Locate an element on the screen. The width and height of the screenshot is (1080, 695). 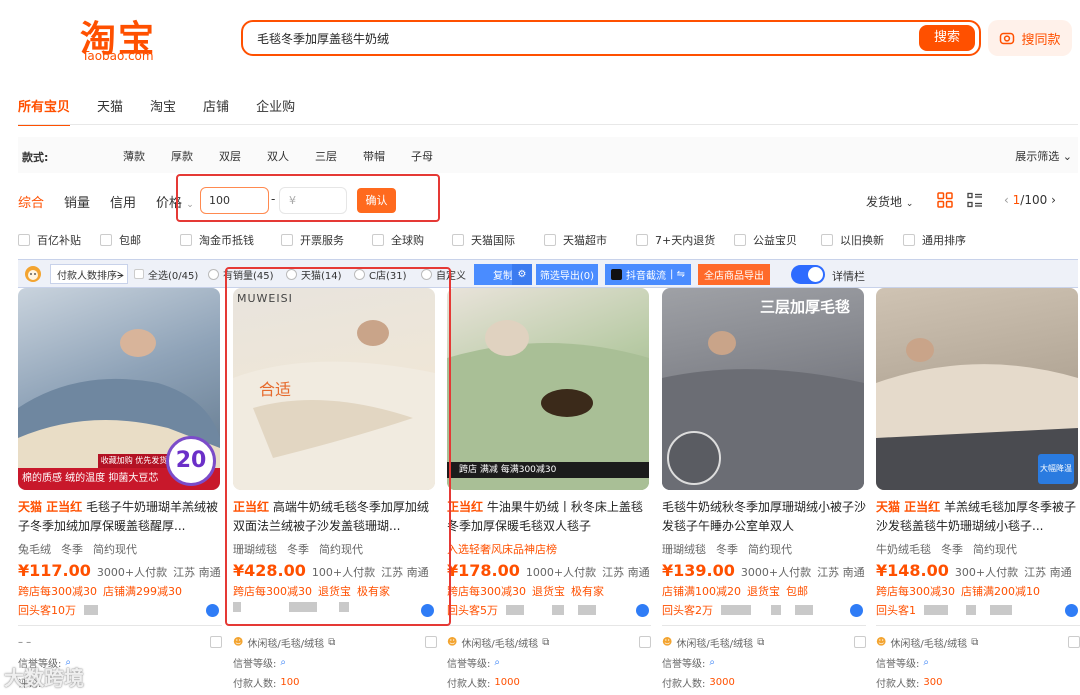
search-box: 毛毯冬季加厚盖毯牛奶绒 搜索 is located at coordinates (611, 38).